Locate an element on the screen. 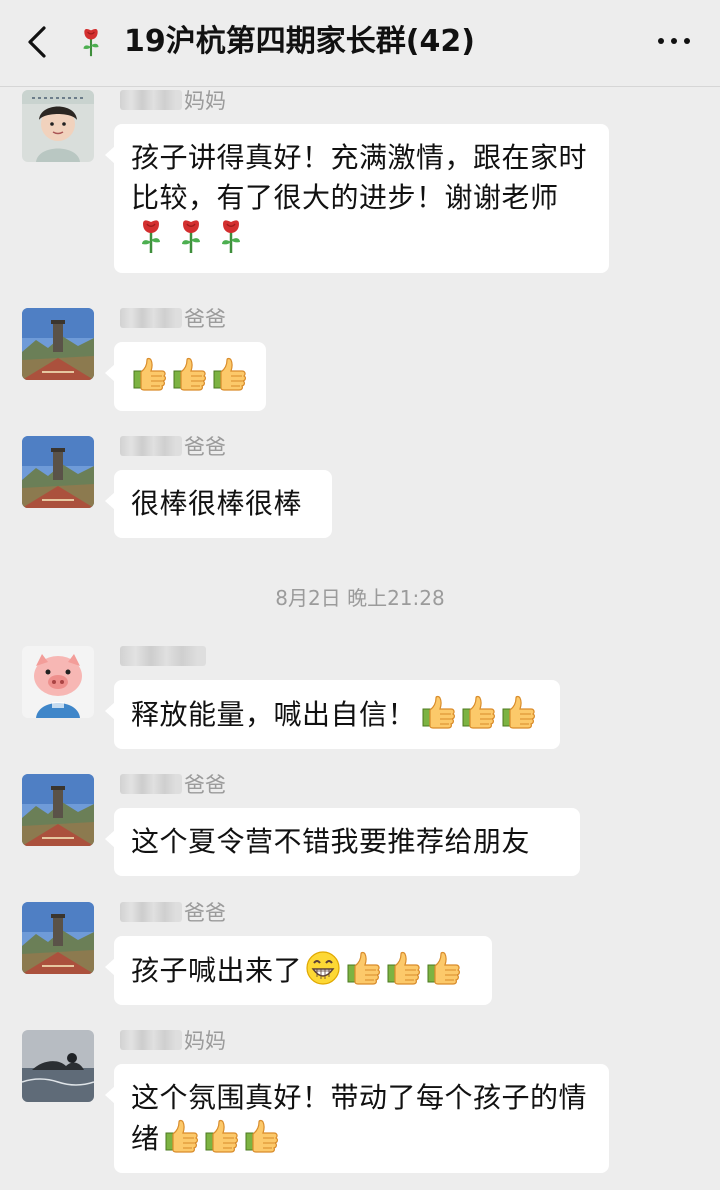 The width and height of the screenshot is (720, 1190). message-bubble: 孩子讲得真好！充满激情，跟在家时比较，有了很大的进步！谢谢老师 is located at coordinates (357, 198).